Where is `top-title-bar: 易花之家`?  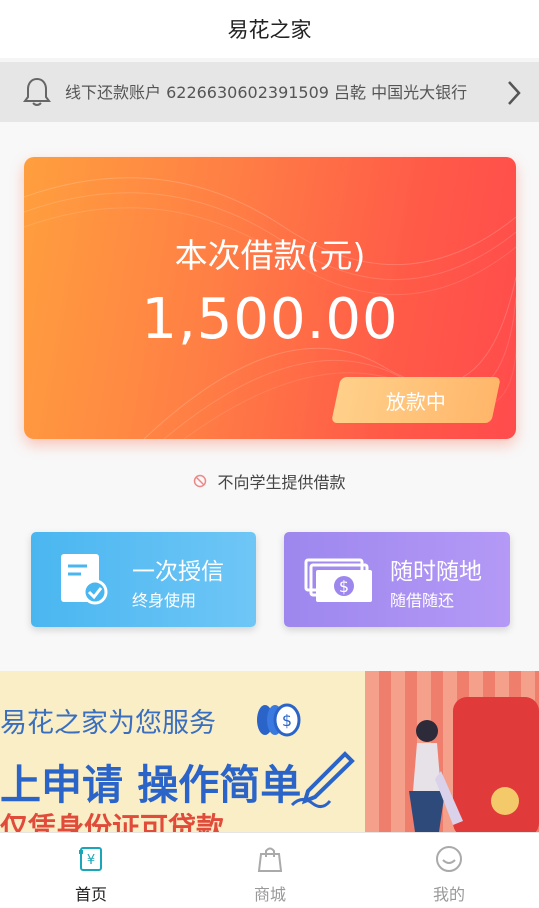
top-title-bar: 易花之家 is located at coordinates (269, 29).